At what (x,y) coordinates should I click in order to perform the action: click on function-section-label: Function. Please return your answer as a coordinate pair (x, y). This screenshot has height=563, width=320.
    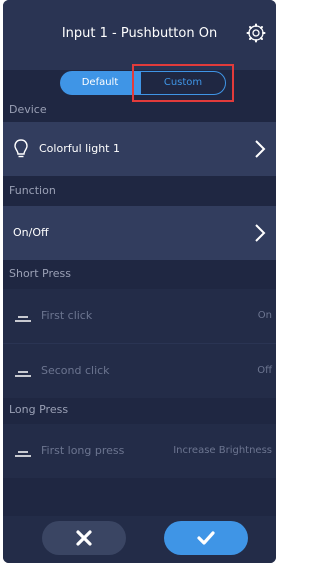
    Looking at the image, I should click on (32, 190).